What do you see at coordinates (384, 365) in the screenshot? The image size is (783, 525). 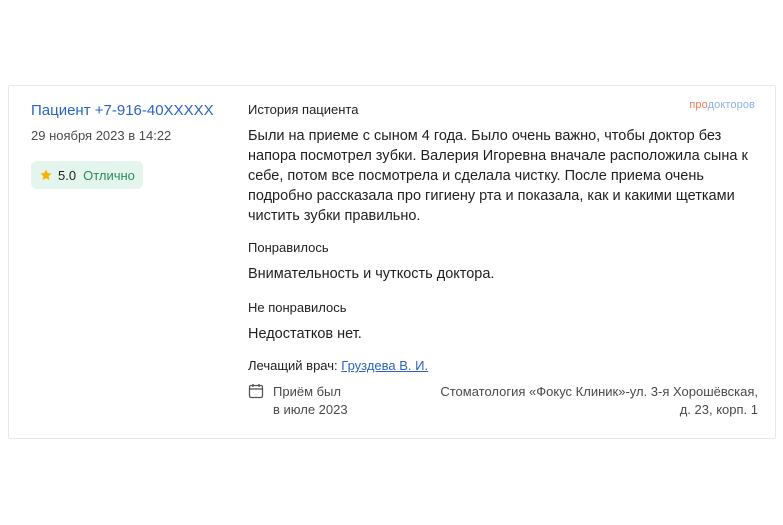 I see `doctor-link: Груздева В. И.` at bounding box center [384, 365].